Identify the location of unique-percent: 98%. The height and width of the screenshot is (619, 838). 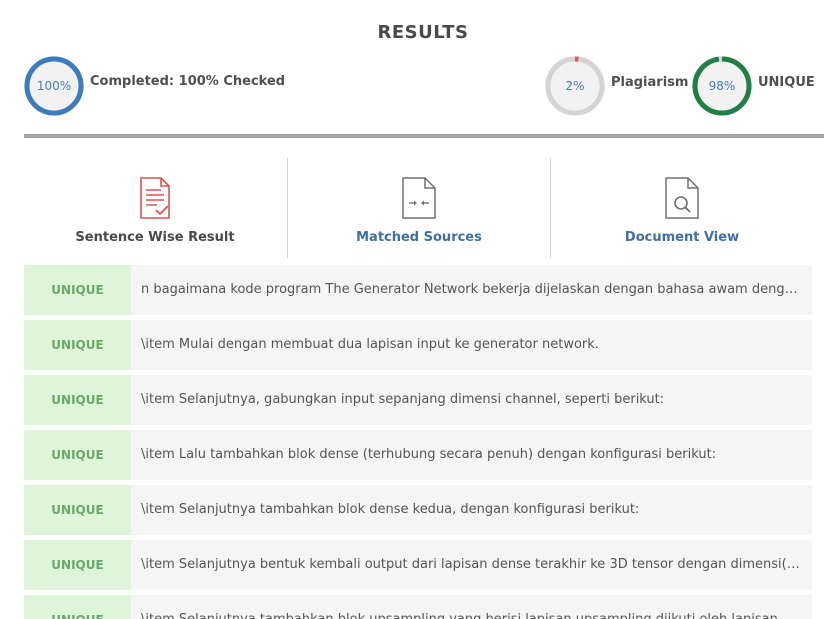
(722, 86).